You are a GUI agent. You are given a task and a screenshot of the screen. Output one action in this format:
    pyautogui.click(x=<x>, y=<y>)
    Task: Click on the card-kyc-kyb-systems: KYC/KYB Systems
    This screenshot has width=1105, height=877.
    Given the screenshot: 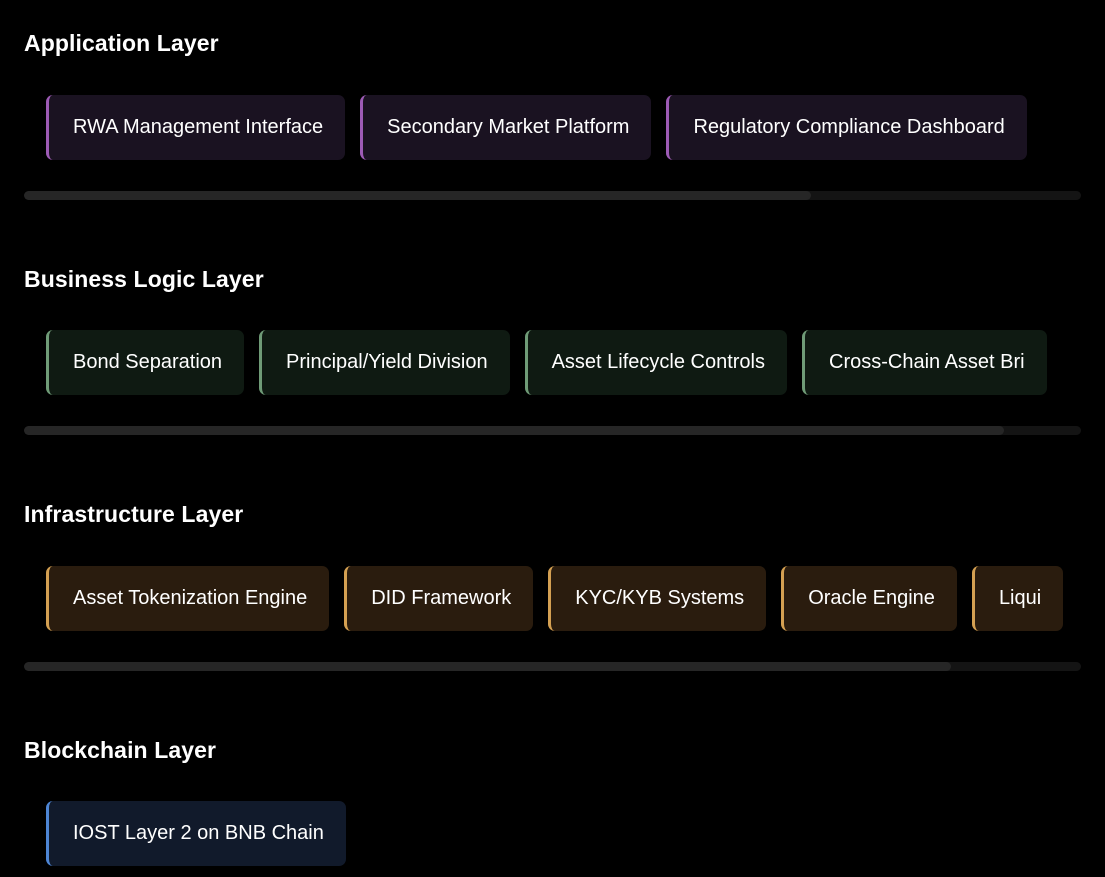 What is the action you would take?
    pyautogui.click(x=657, y=598)
    